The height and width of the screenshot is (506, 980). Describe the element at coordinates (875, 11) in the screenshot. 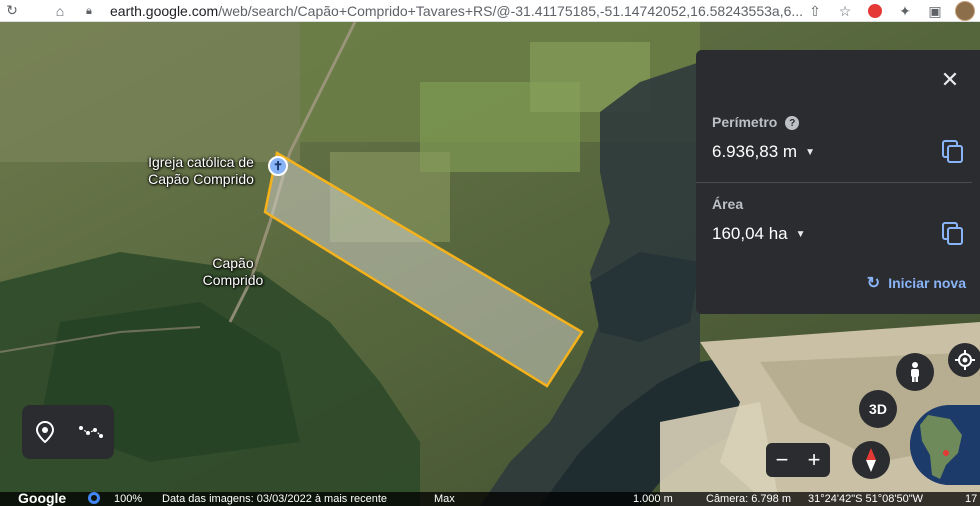

I see `extension-opera-icon` at that location.